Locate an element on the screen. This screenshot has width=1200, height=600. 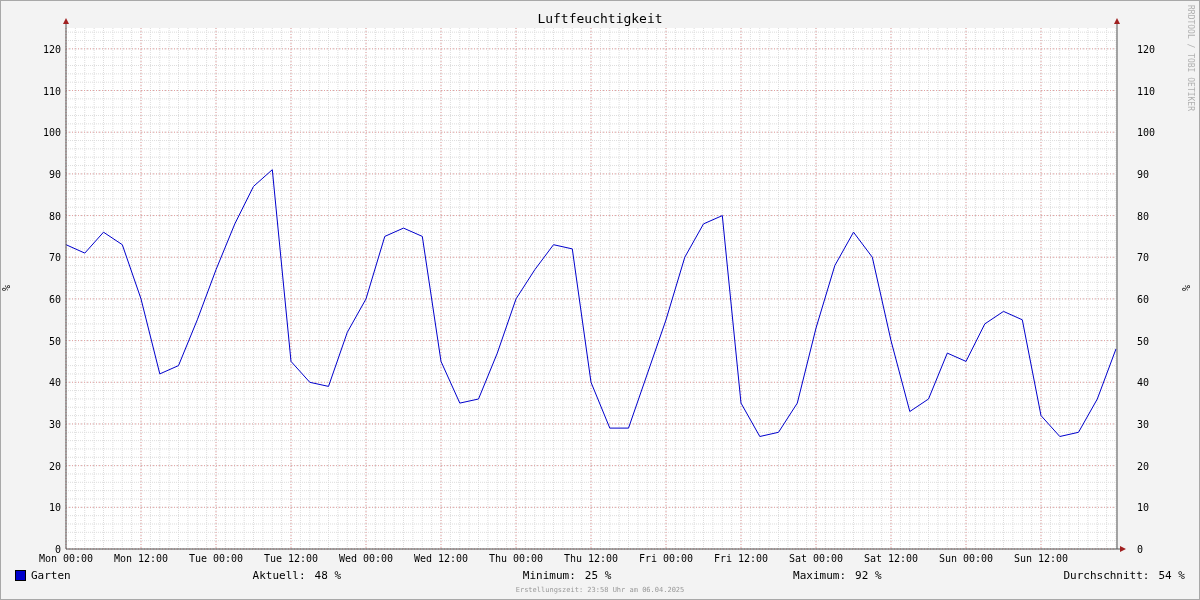
stat-label: Durchschnitt: is located at coordinates (1106, 575).